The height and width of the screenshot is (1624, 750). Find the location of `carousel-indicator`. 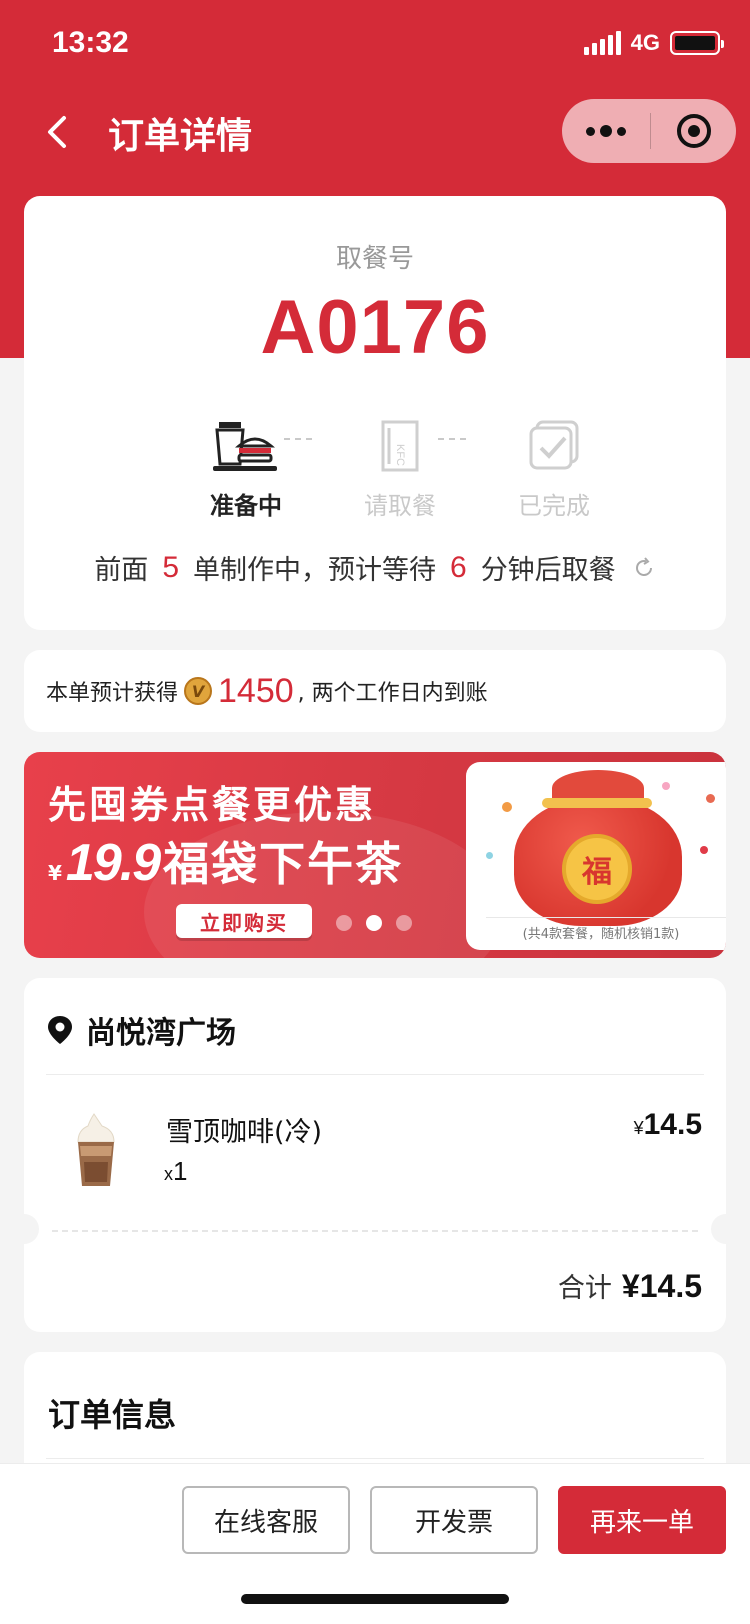

carousel-indicator is located at coordinates (374, 923).